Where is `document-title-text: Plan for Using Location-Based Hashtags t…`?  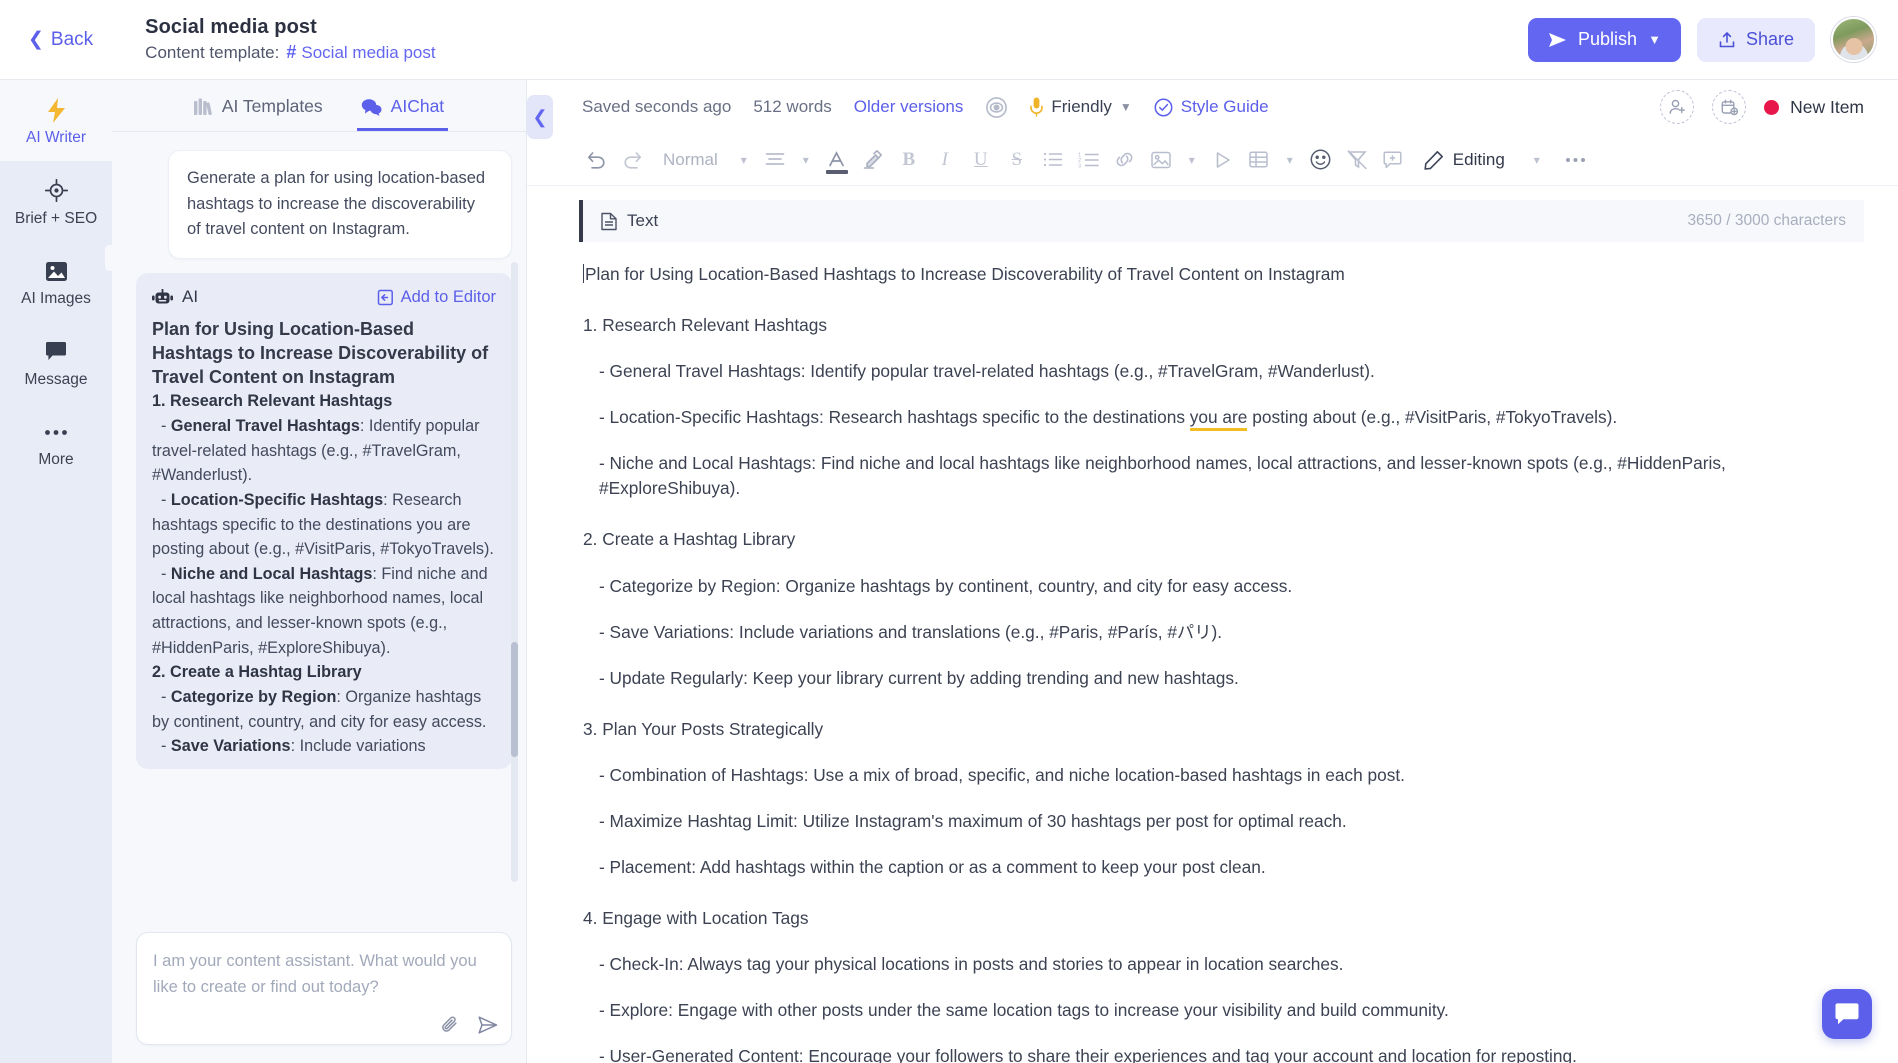
document-title-text: Plan for Using Location-Based Hashtags t… is located at coordinates (965, 274).